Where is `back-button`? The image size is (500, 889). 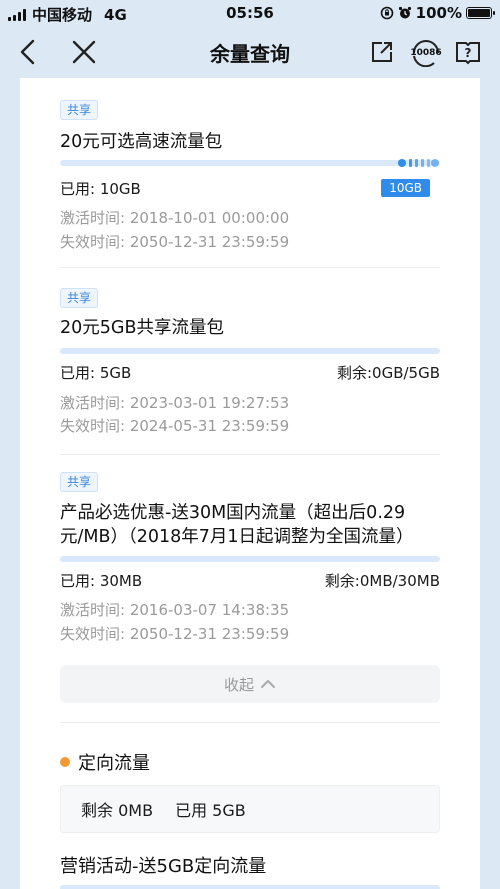
back-button is located at coordinates (28, 52).